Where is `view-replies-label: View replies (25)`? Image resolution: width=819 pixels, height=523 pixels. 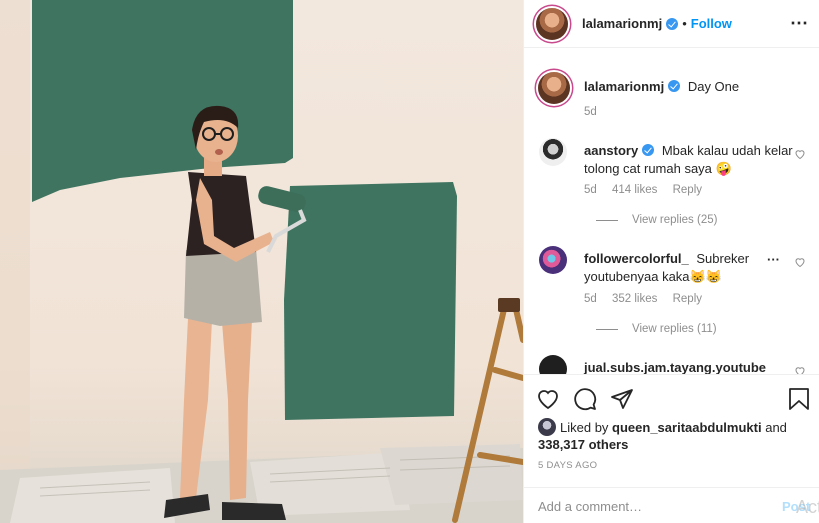
view-replies-label: View replies (25) is located at coordinates (674, 220).